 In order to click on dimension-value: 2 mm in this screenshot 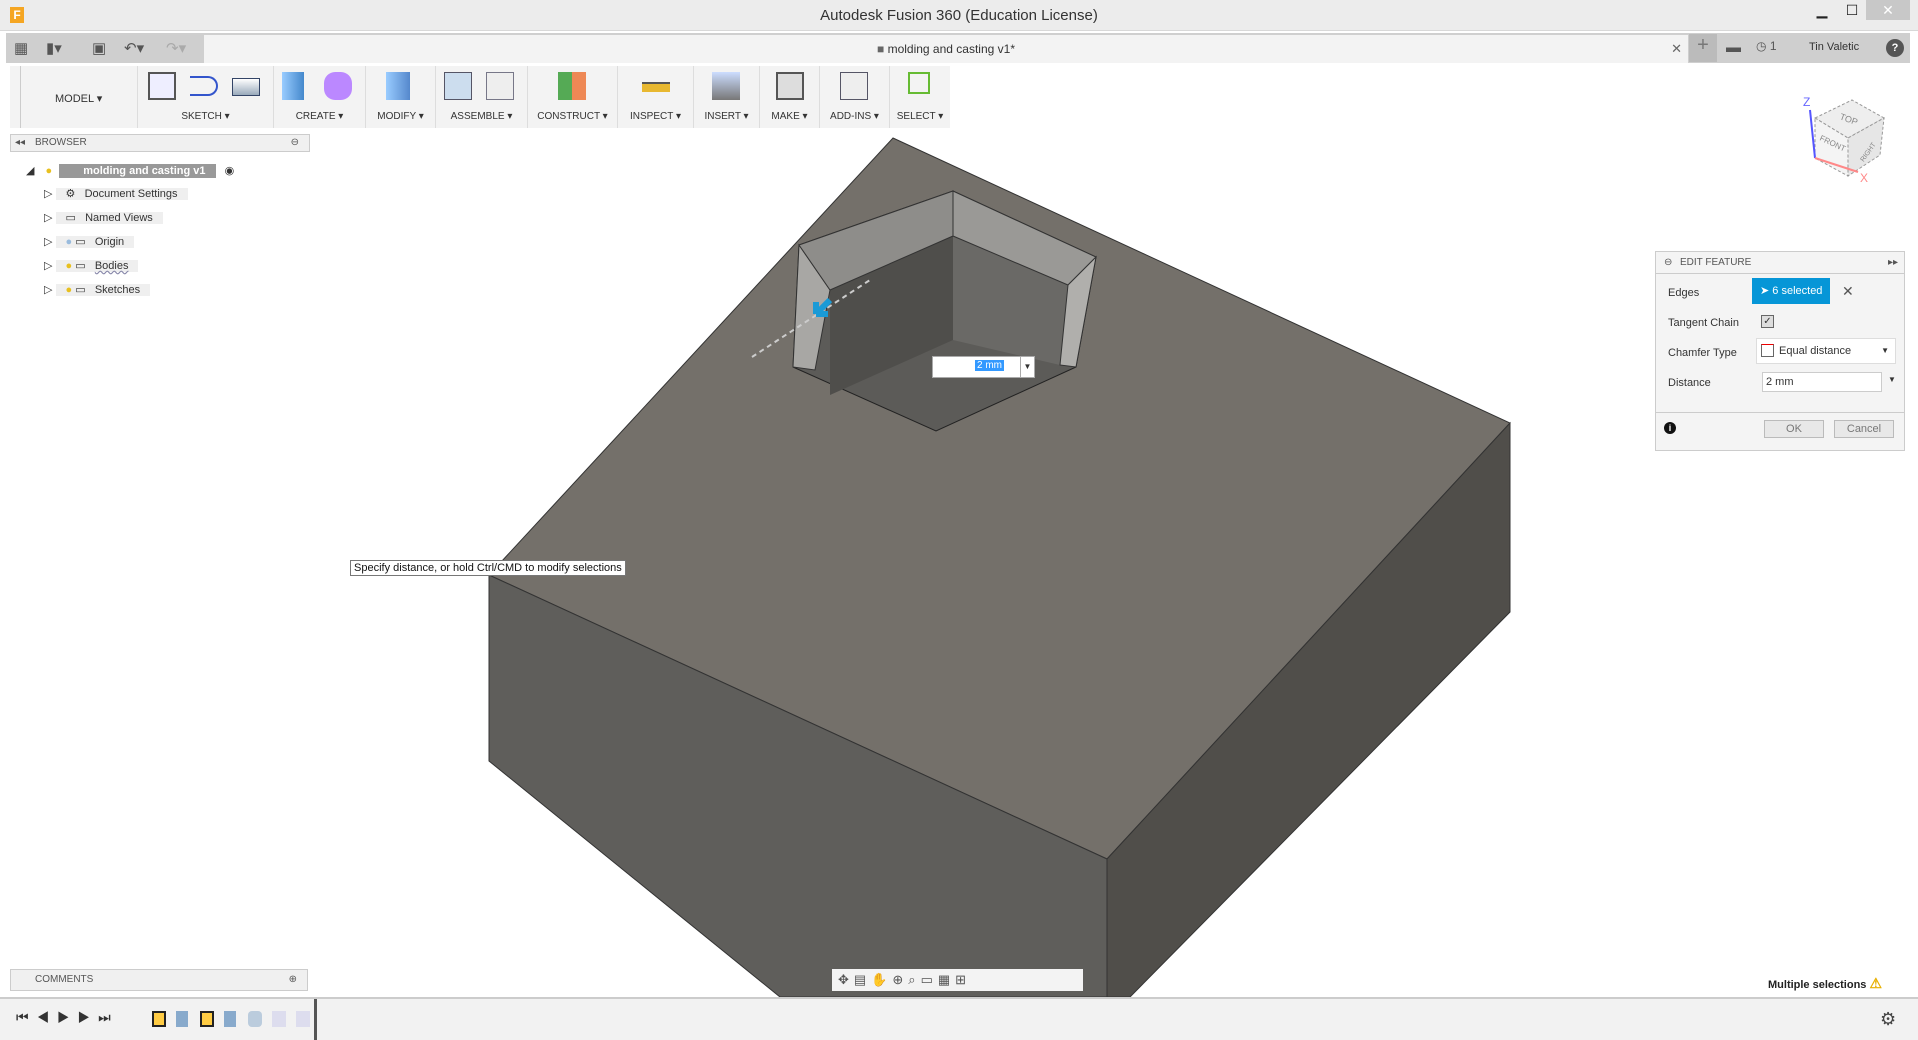, I will do `click(989, 365)`.